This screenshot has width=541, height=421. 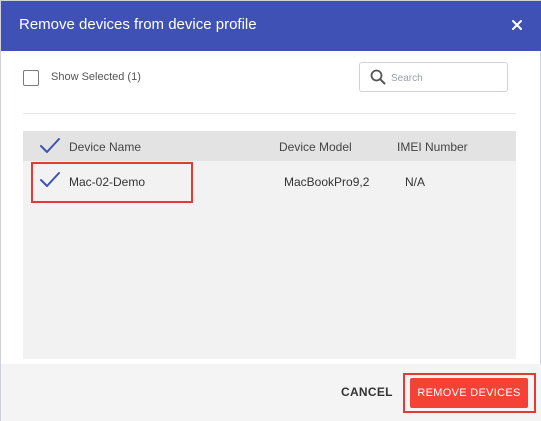 What do you see at coordinates (469, 393) in the screenshot?
I see `remove-devices-button: REMOVE DEVICES` at bounding box center [469, 393].